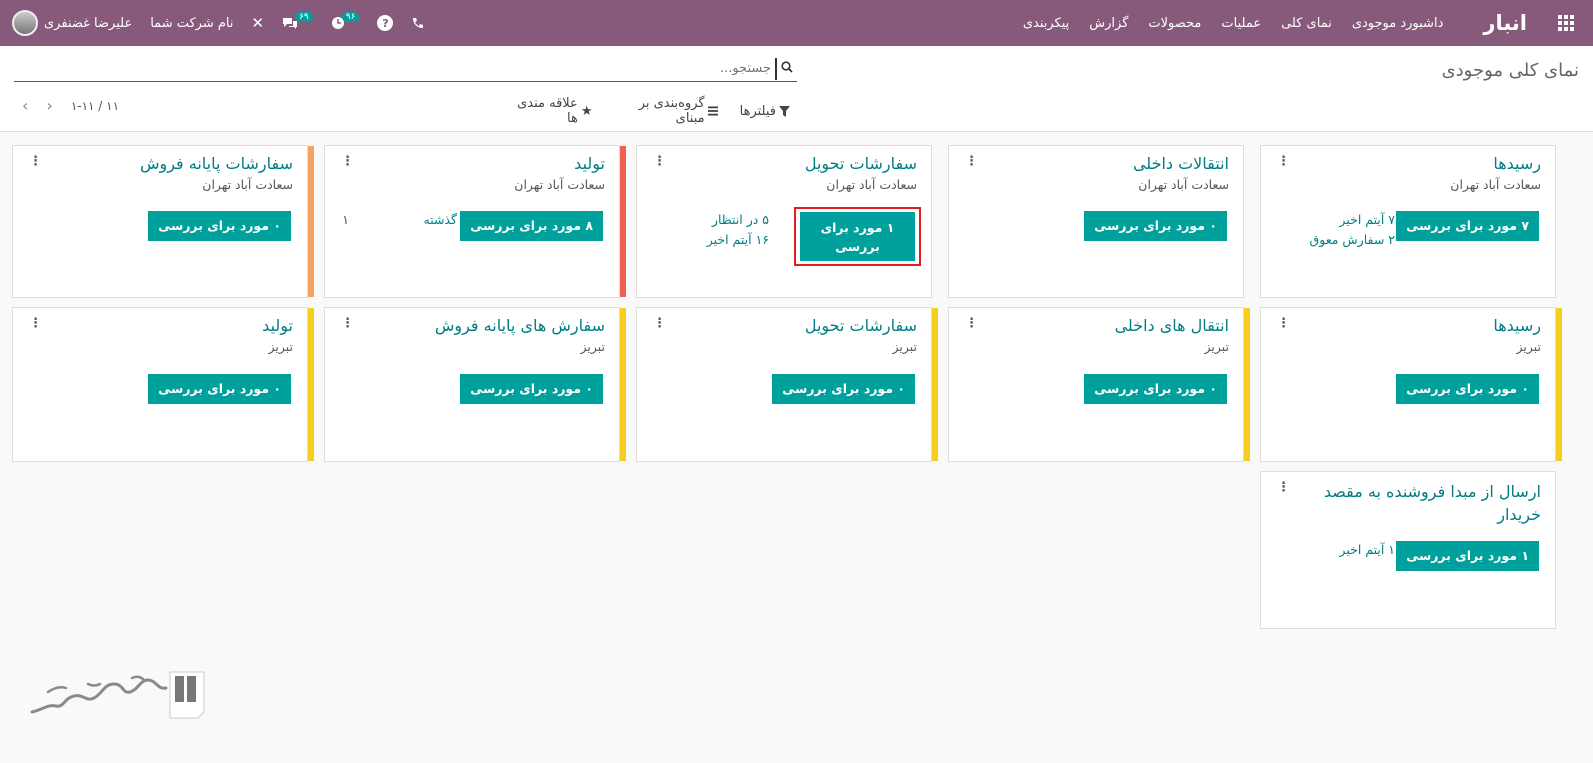 The width and height of the screenshot is (1593, 763). Describe the element at coordinates (350, 17) in the screenshot. I see `activities-count-badge: ۹۶` at that location.